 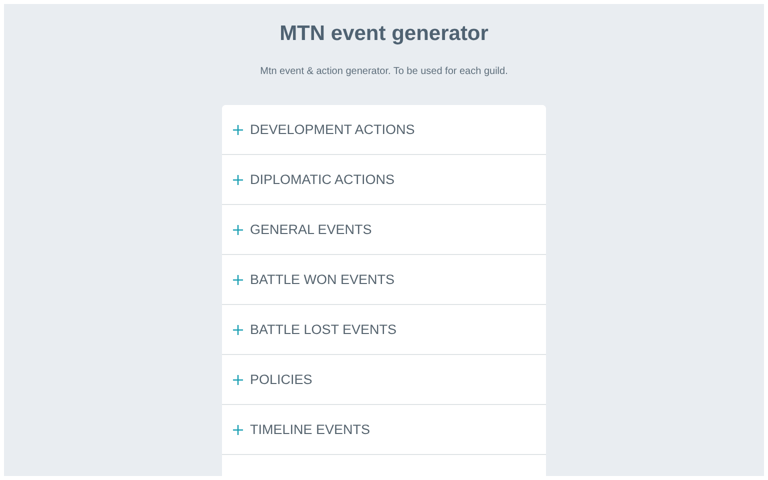 I want to click on page-title: MTN event generator, so click(x=384, y=34).